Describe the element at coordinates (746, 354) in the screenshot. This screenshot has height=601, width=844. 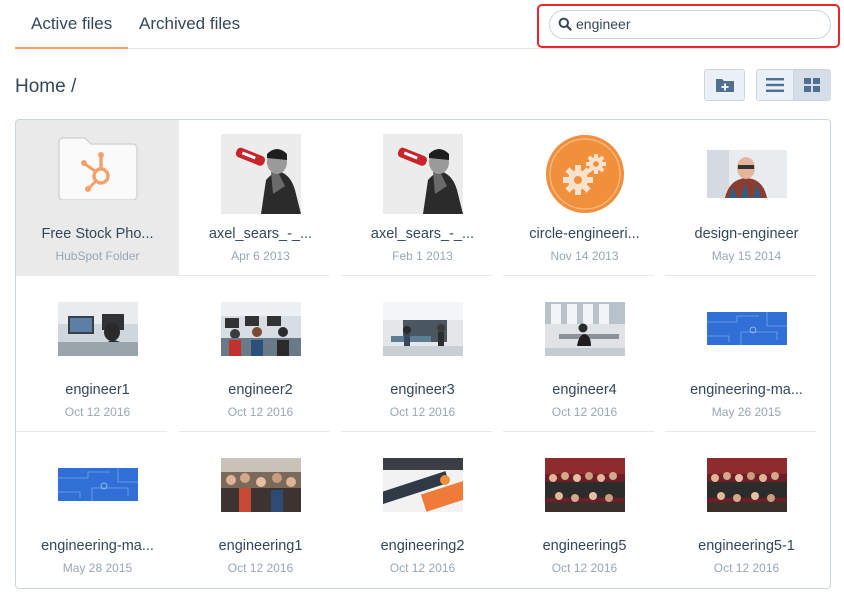
I see `file-card: engineering-ma... May 26 2015` at that location.